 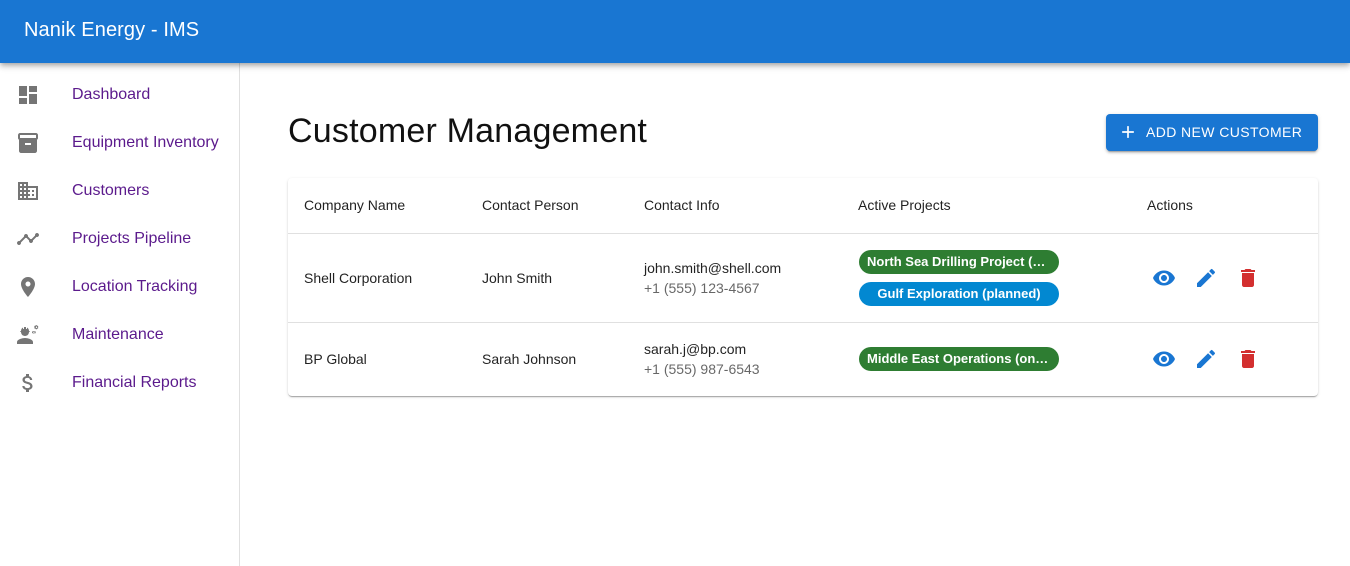 I want to click on contact-email: john.smith@shell.com, so click(x=713, y=268).